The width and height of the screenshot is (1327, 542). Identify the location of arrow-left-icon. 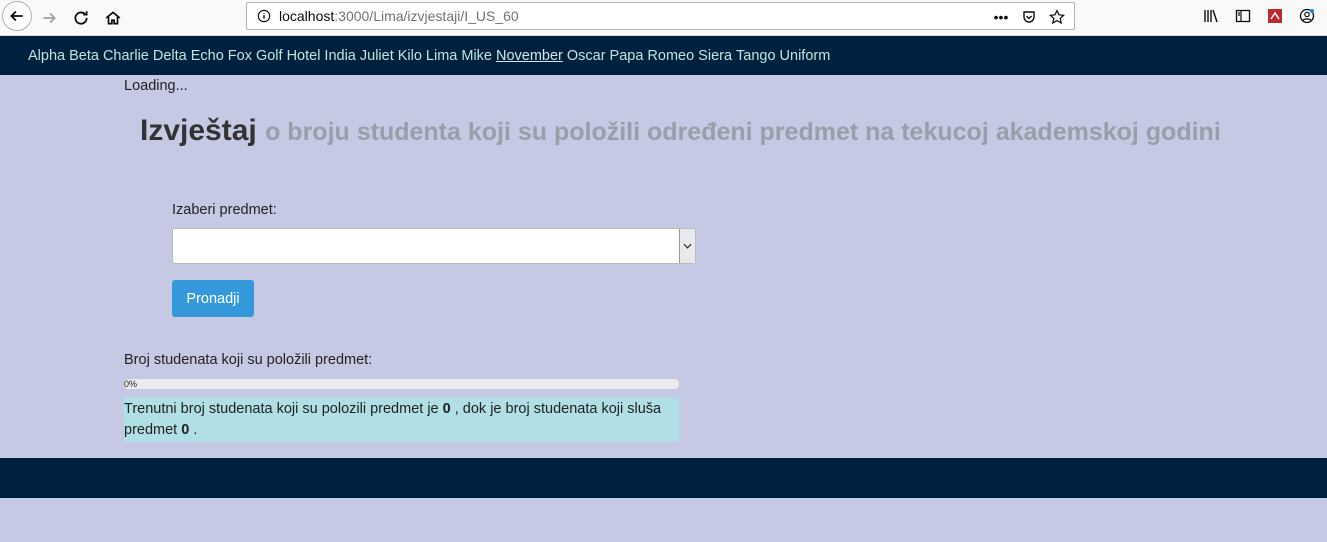
(16, 16).